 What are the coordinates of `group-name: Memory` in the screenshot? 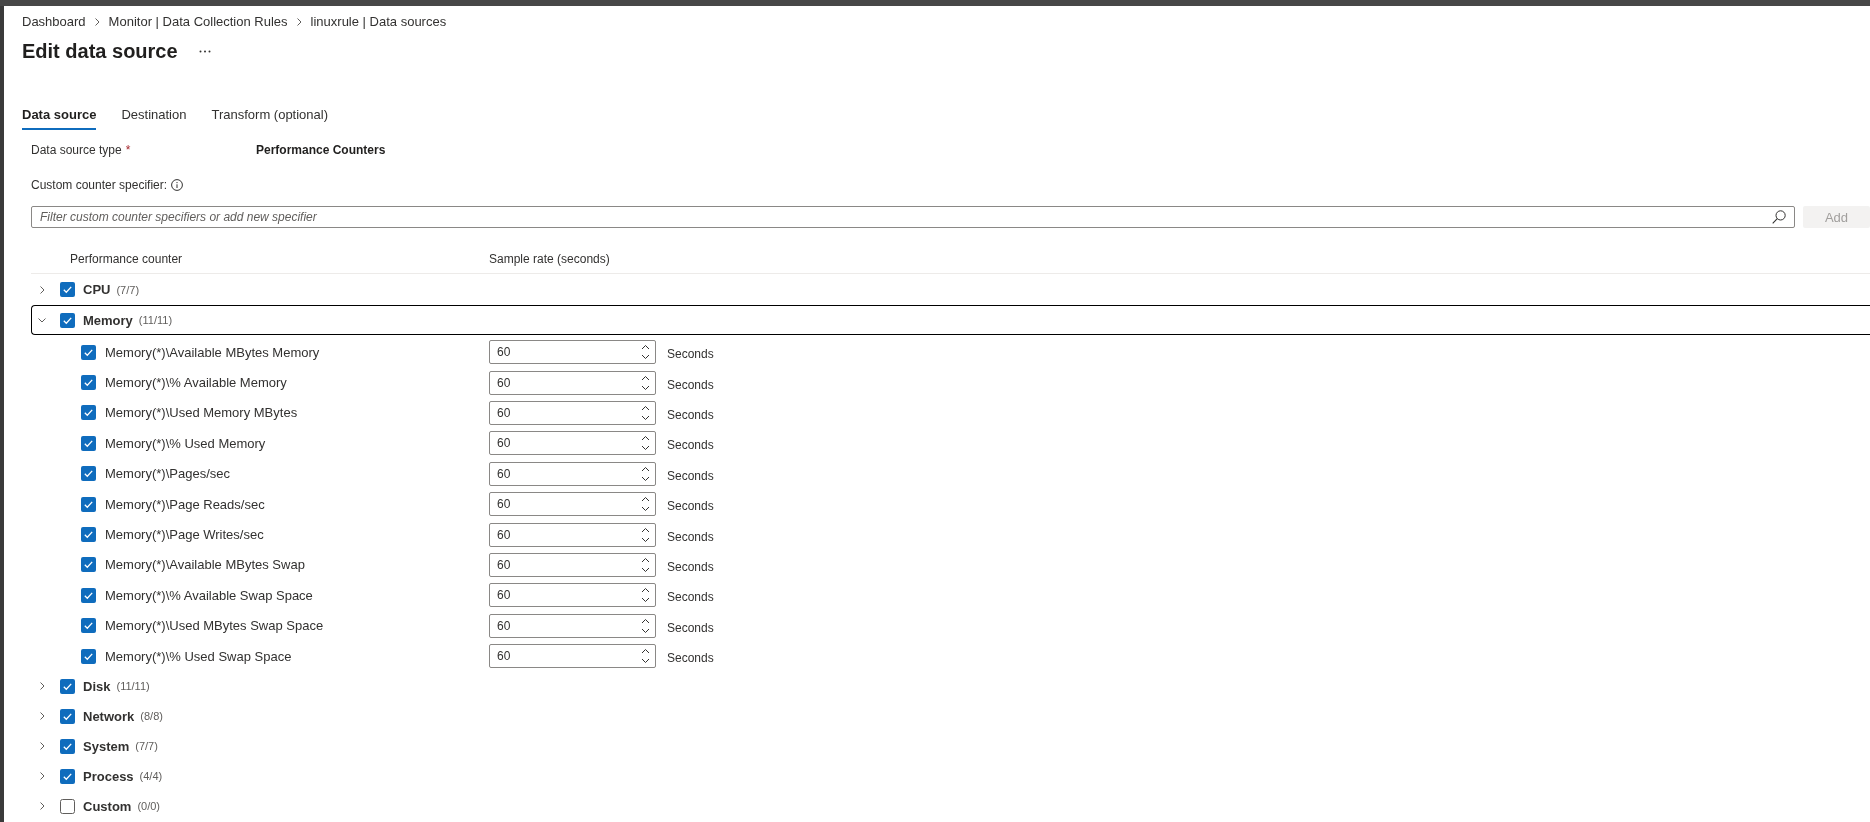 It's located at (108, 320).